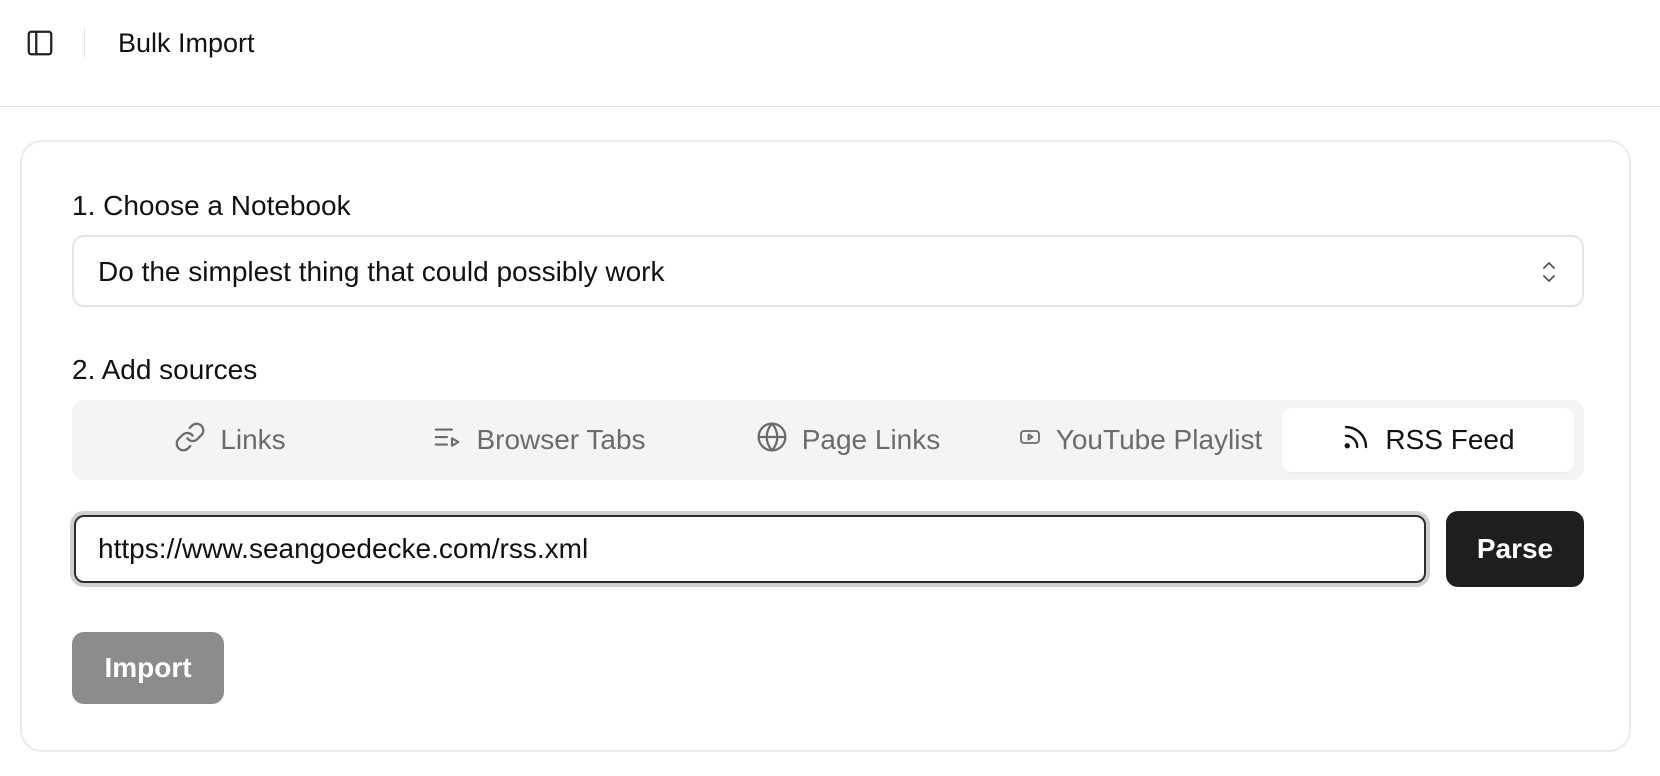 The width and height of the screenshot is (1660, 776). I want to click on tab-page-links: Page Links, so click(848, 440).